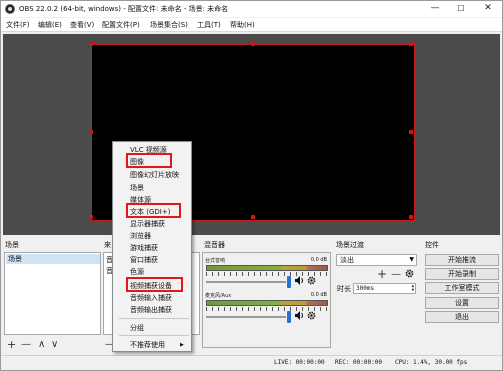 This screenshot has height=371, width=503. Describe the element at coordinates (462, 288) in the screenshot. I see `studio-mode-button: 工作室模式` at that location.